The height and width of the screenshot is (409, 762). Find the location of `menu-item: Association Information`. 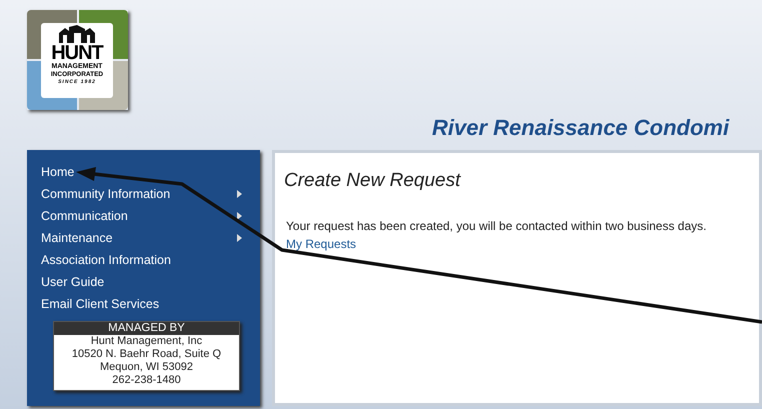

menu-item: Association Information is located at coordinates (143, 260).